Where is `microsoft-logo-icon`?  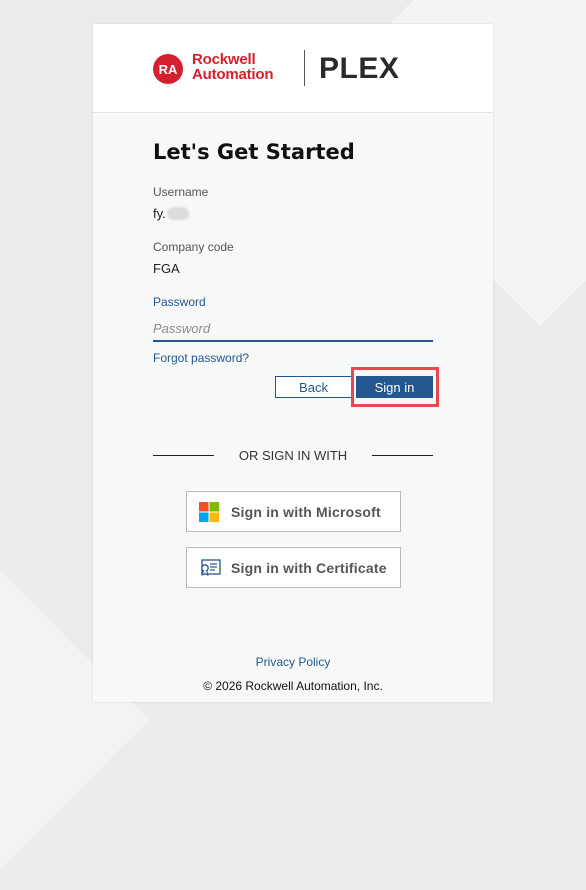 microsoft-logo-icon is located at coordinates (209, 512).